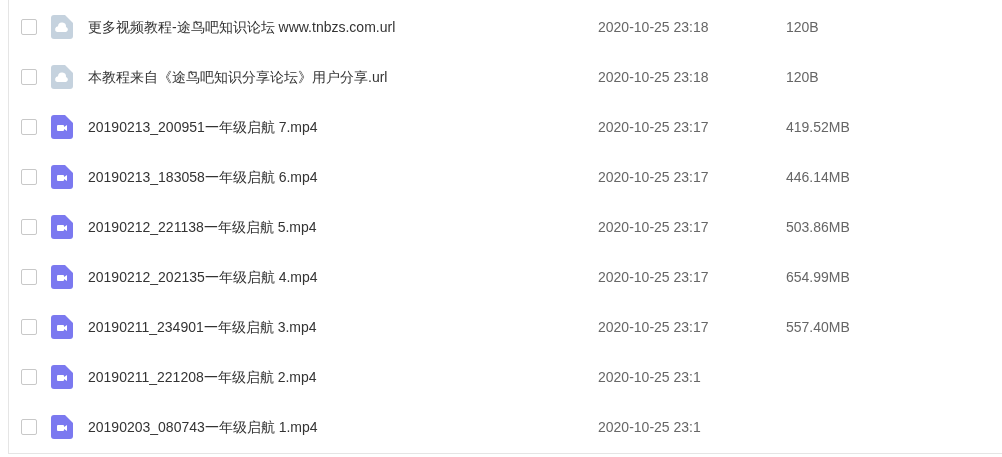  Describe the element at coordinates (818, 327) in the screenshot. I see `file-size: 557.40MB` at that location.